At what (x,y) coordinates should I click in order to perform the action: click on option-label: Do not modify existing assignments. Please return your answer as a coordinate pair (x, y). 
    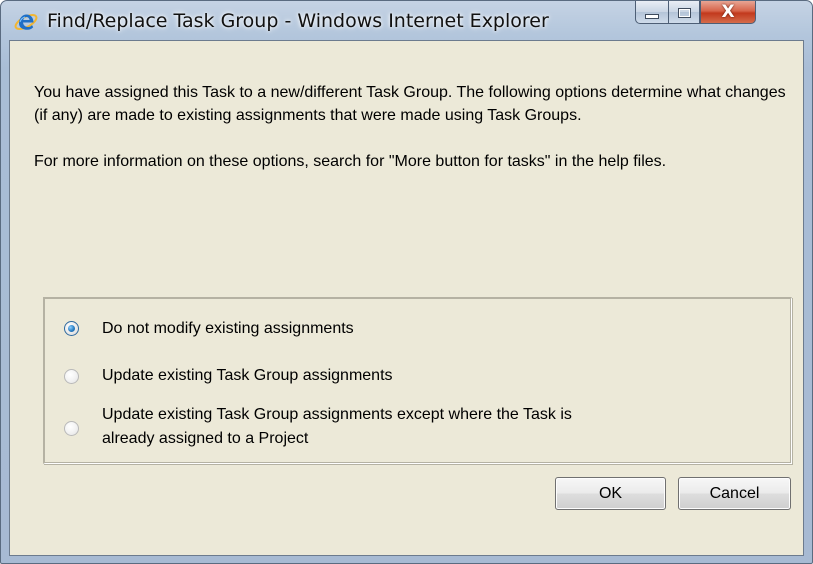
    Looking at the image, I should click on (228, 328).